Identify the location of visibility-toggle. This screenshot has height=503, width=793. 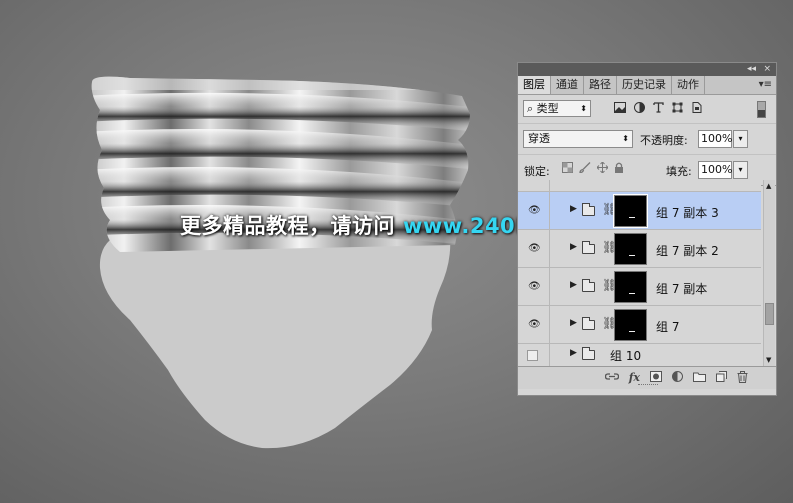
(534, 355).